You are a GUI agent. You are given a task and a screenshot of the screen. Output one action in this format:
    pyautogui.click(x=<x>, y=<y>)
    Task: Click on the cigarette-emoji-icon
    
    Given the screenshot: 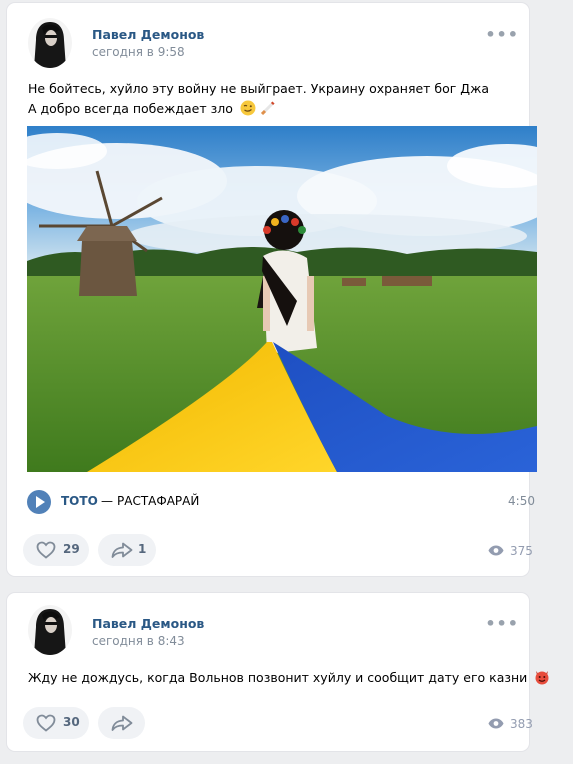 What is the action you would take?
    pyautogui.click(x=268, y=108)
    